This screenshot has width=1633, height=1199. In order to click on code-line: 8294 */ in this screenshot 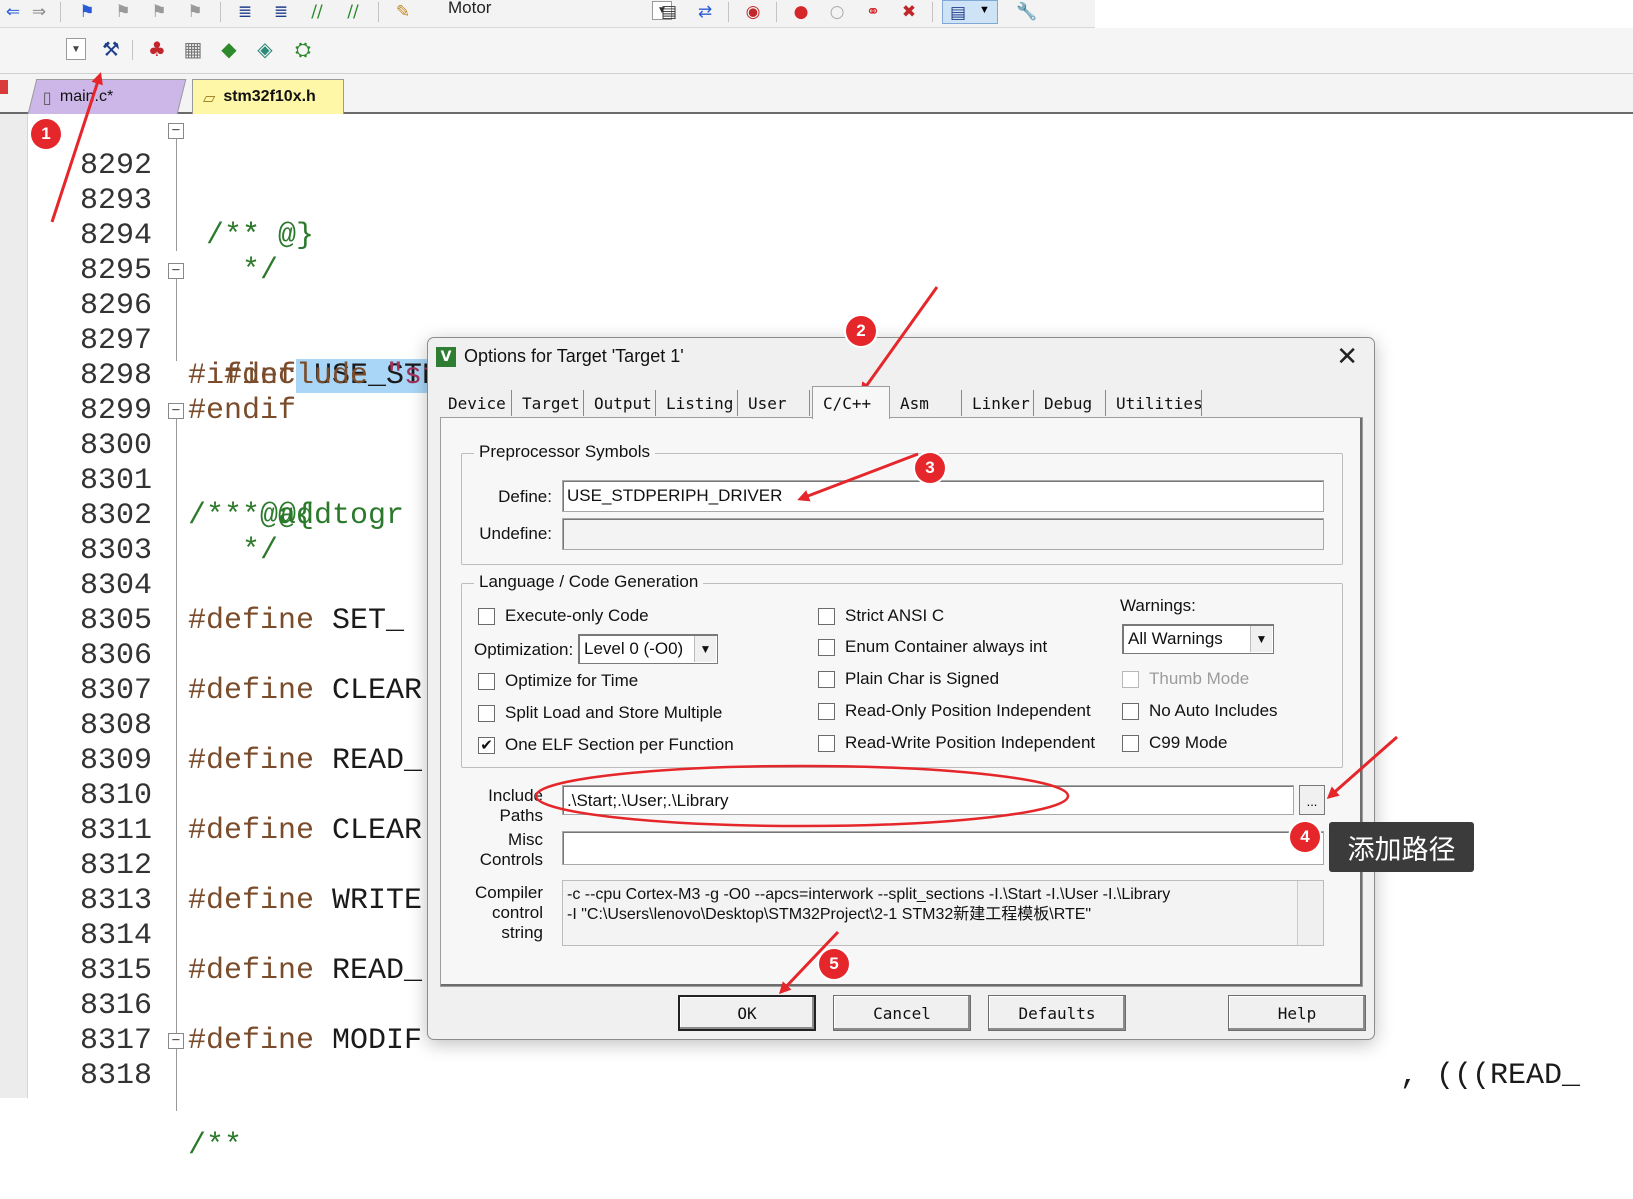, I will do `click(830, 236)`.